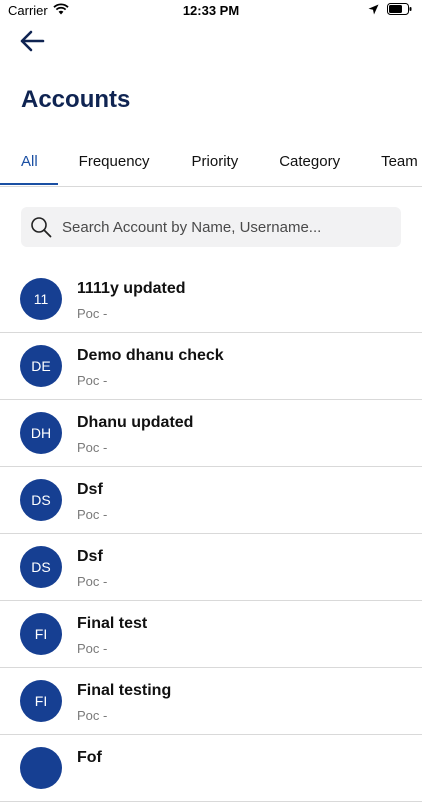 This screenshot has width=422, height=802. I want to click on list-item: FI Final testing Poc -, so click(211, 701).